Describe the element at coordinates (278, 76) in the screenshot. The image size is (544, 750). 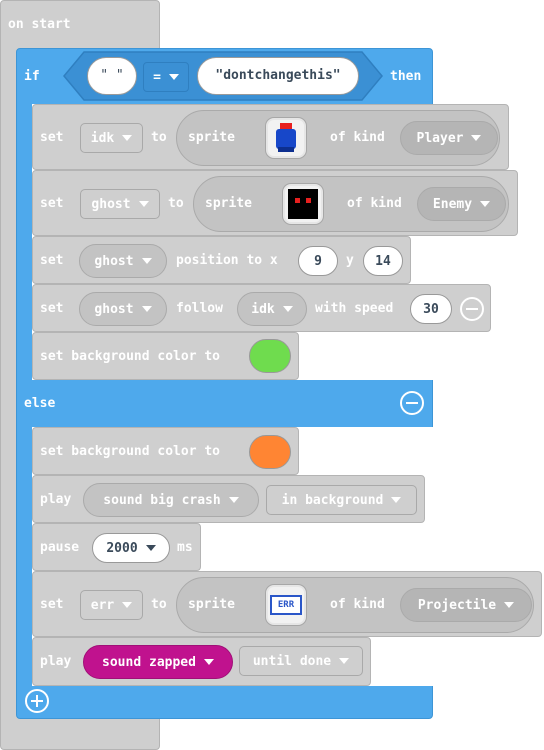
I see `right-string-input: "dontchangethis"` at that location.